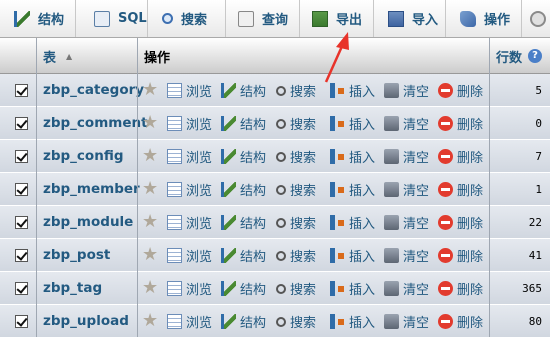  Describe the element at coordinates (535, 56) in the screenshot. I see `help-icon: ?` at that location.